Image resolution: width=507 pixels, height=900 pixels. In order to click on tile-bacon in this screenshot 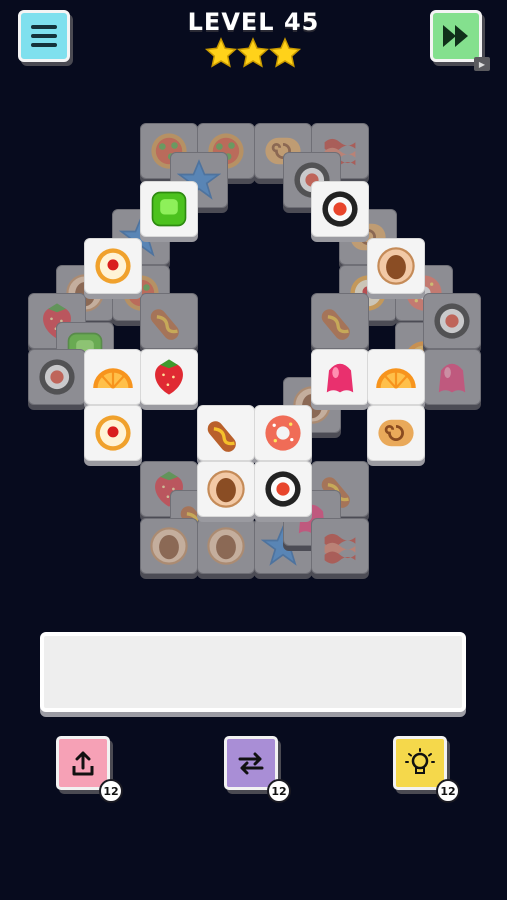, I will do `click(340, 546)`.